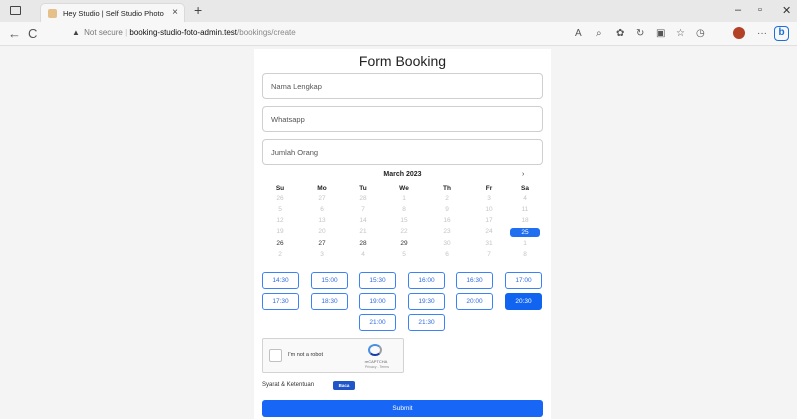 The image size is (797, 419). What do you see at coordinates (402, 119) in the screenshot?
I see `whatsapp-field: Whatsapp` at bounding box center [402, 119].